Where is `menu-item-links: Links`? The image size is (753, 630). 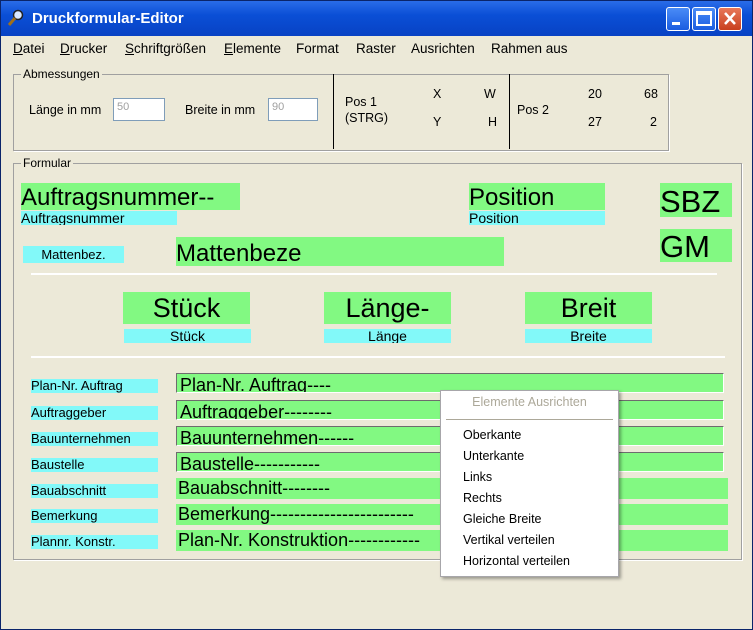
menu-item-links: Links is located at coordinates (477, 477).